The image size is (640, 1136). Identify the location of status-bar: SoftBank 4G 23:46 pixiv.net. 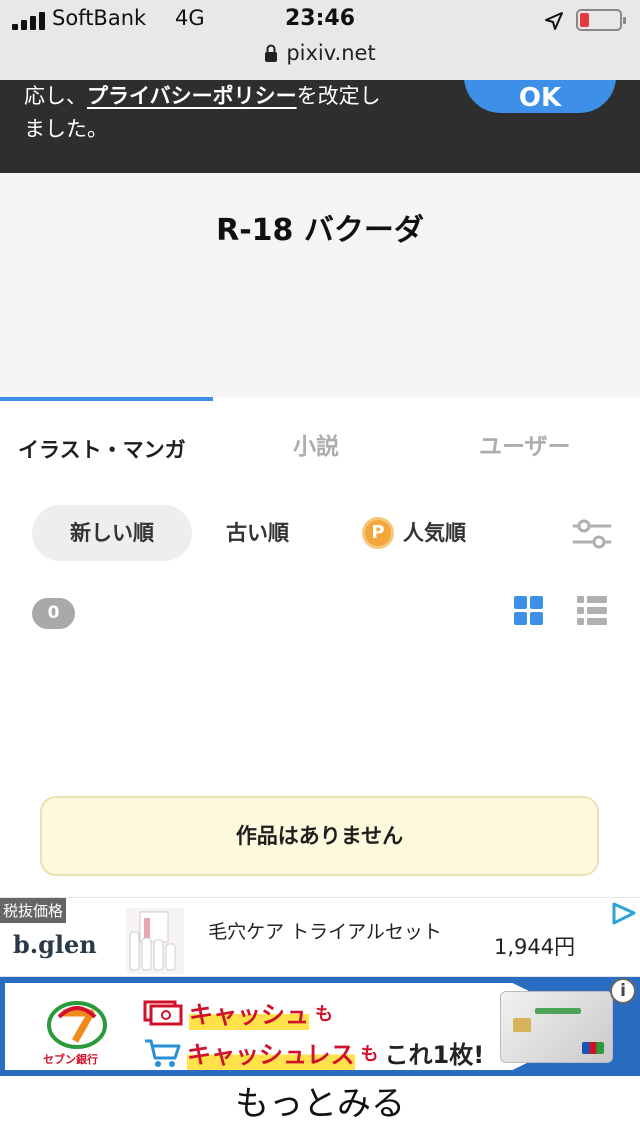
(320, 40).